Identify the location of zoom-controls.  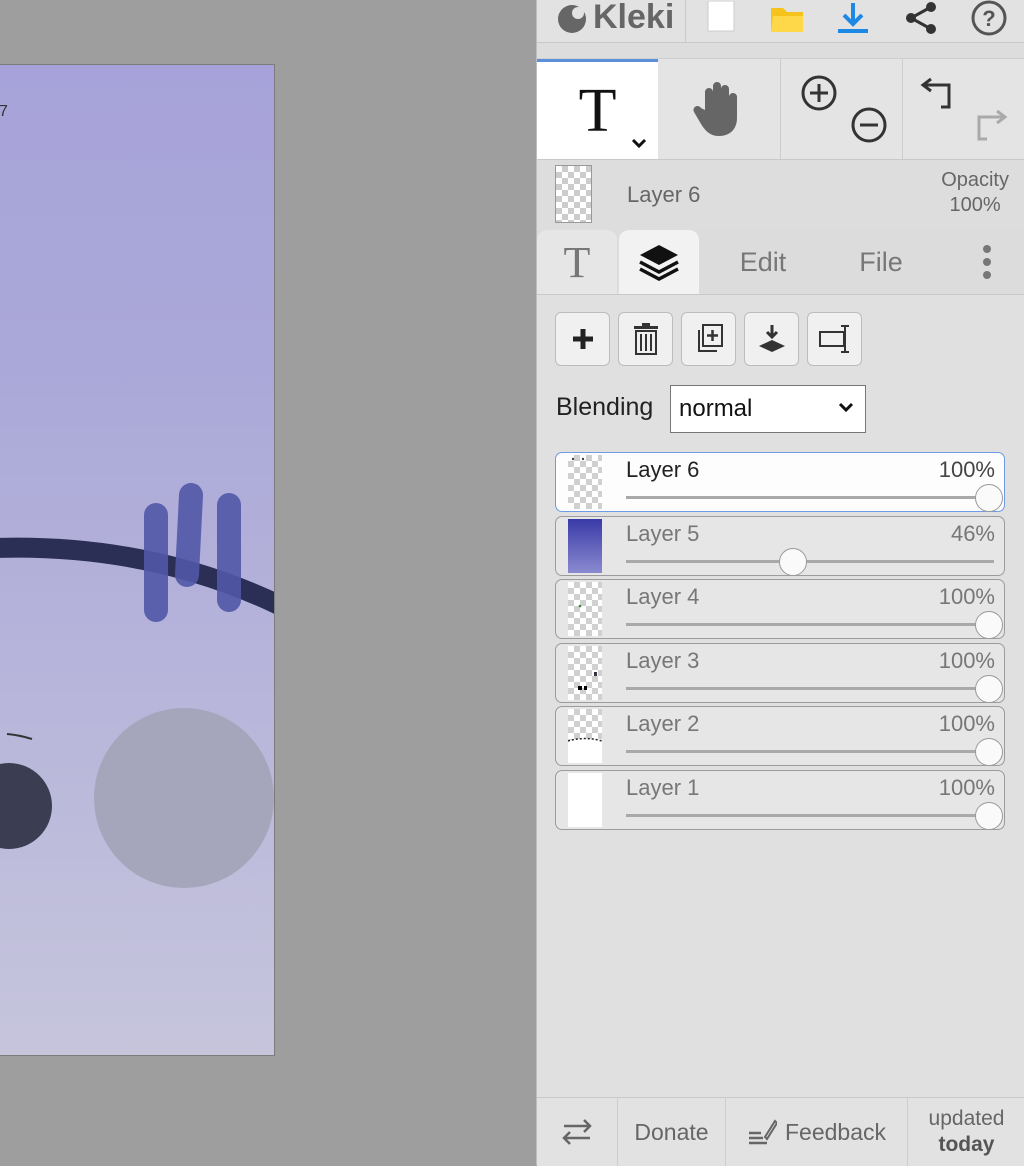
(842, 109).